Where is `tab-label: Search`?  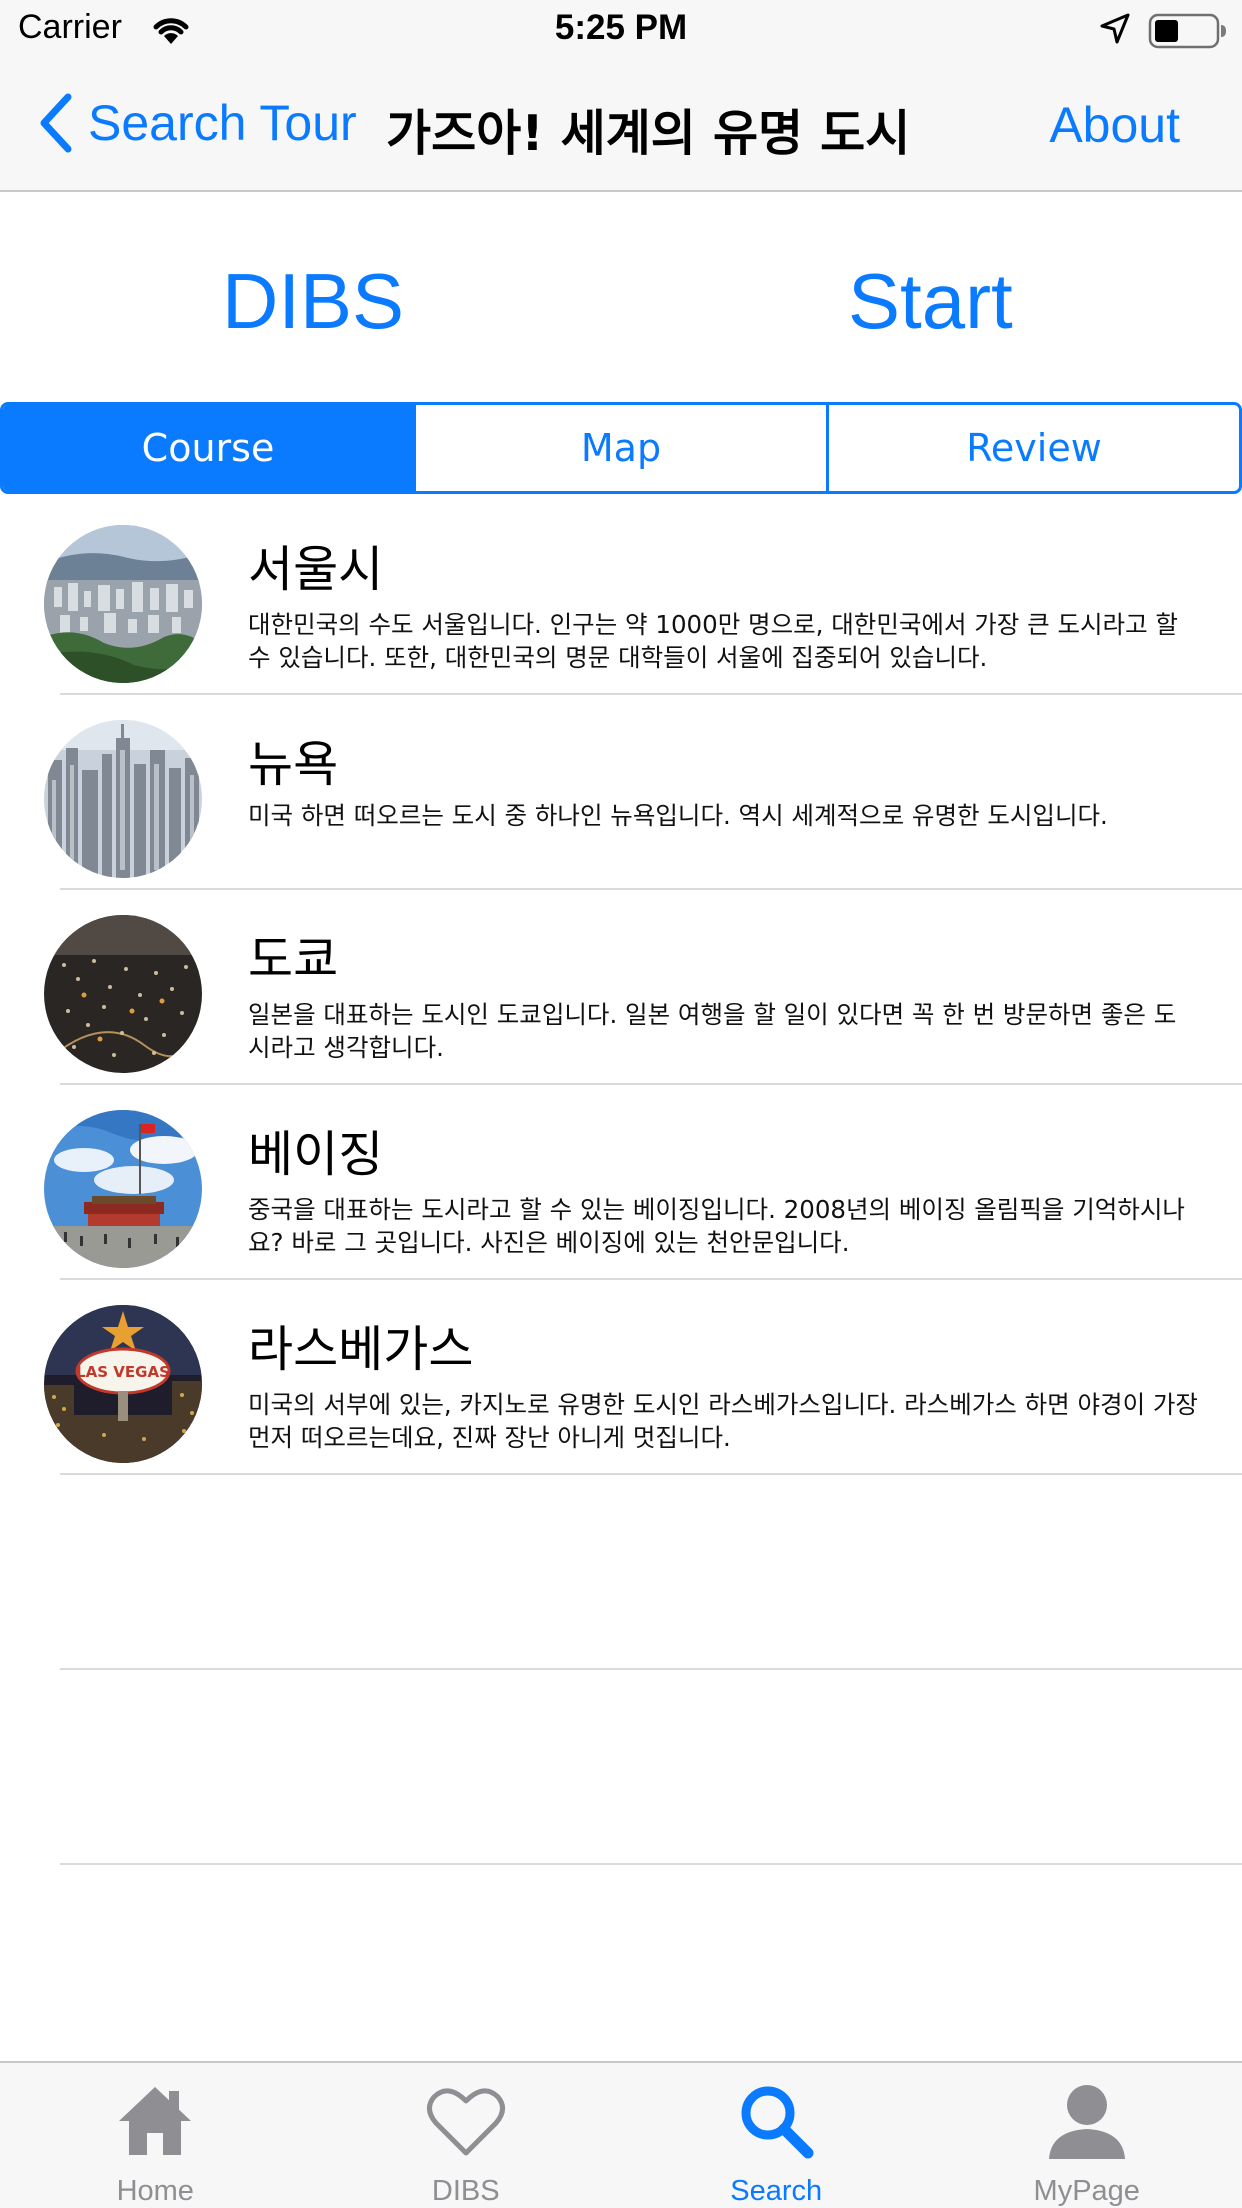 tab-label: Search is located at coordinates (776, 2191).